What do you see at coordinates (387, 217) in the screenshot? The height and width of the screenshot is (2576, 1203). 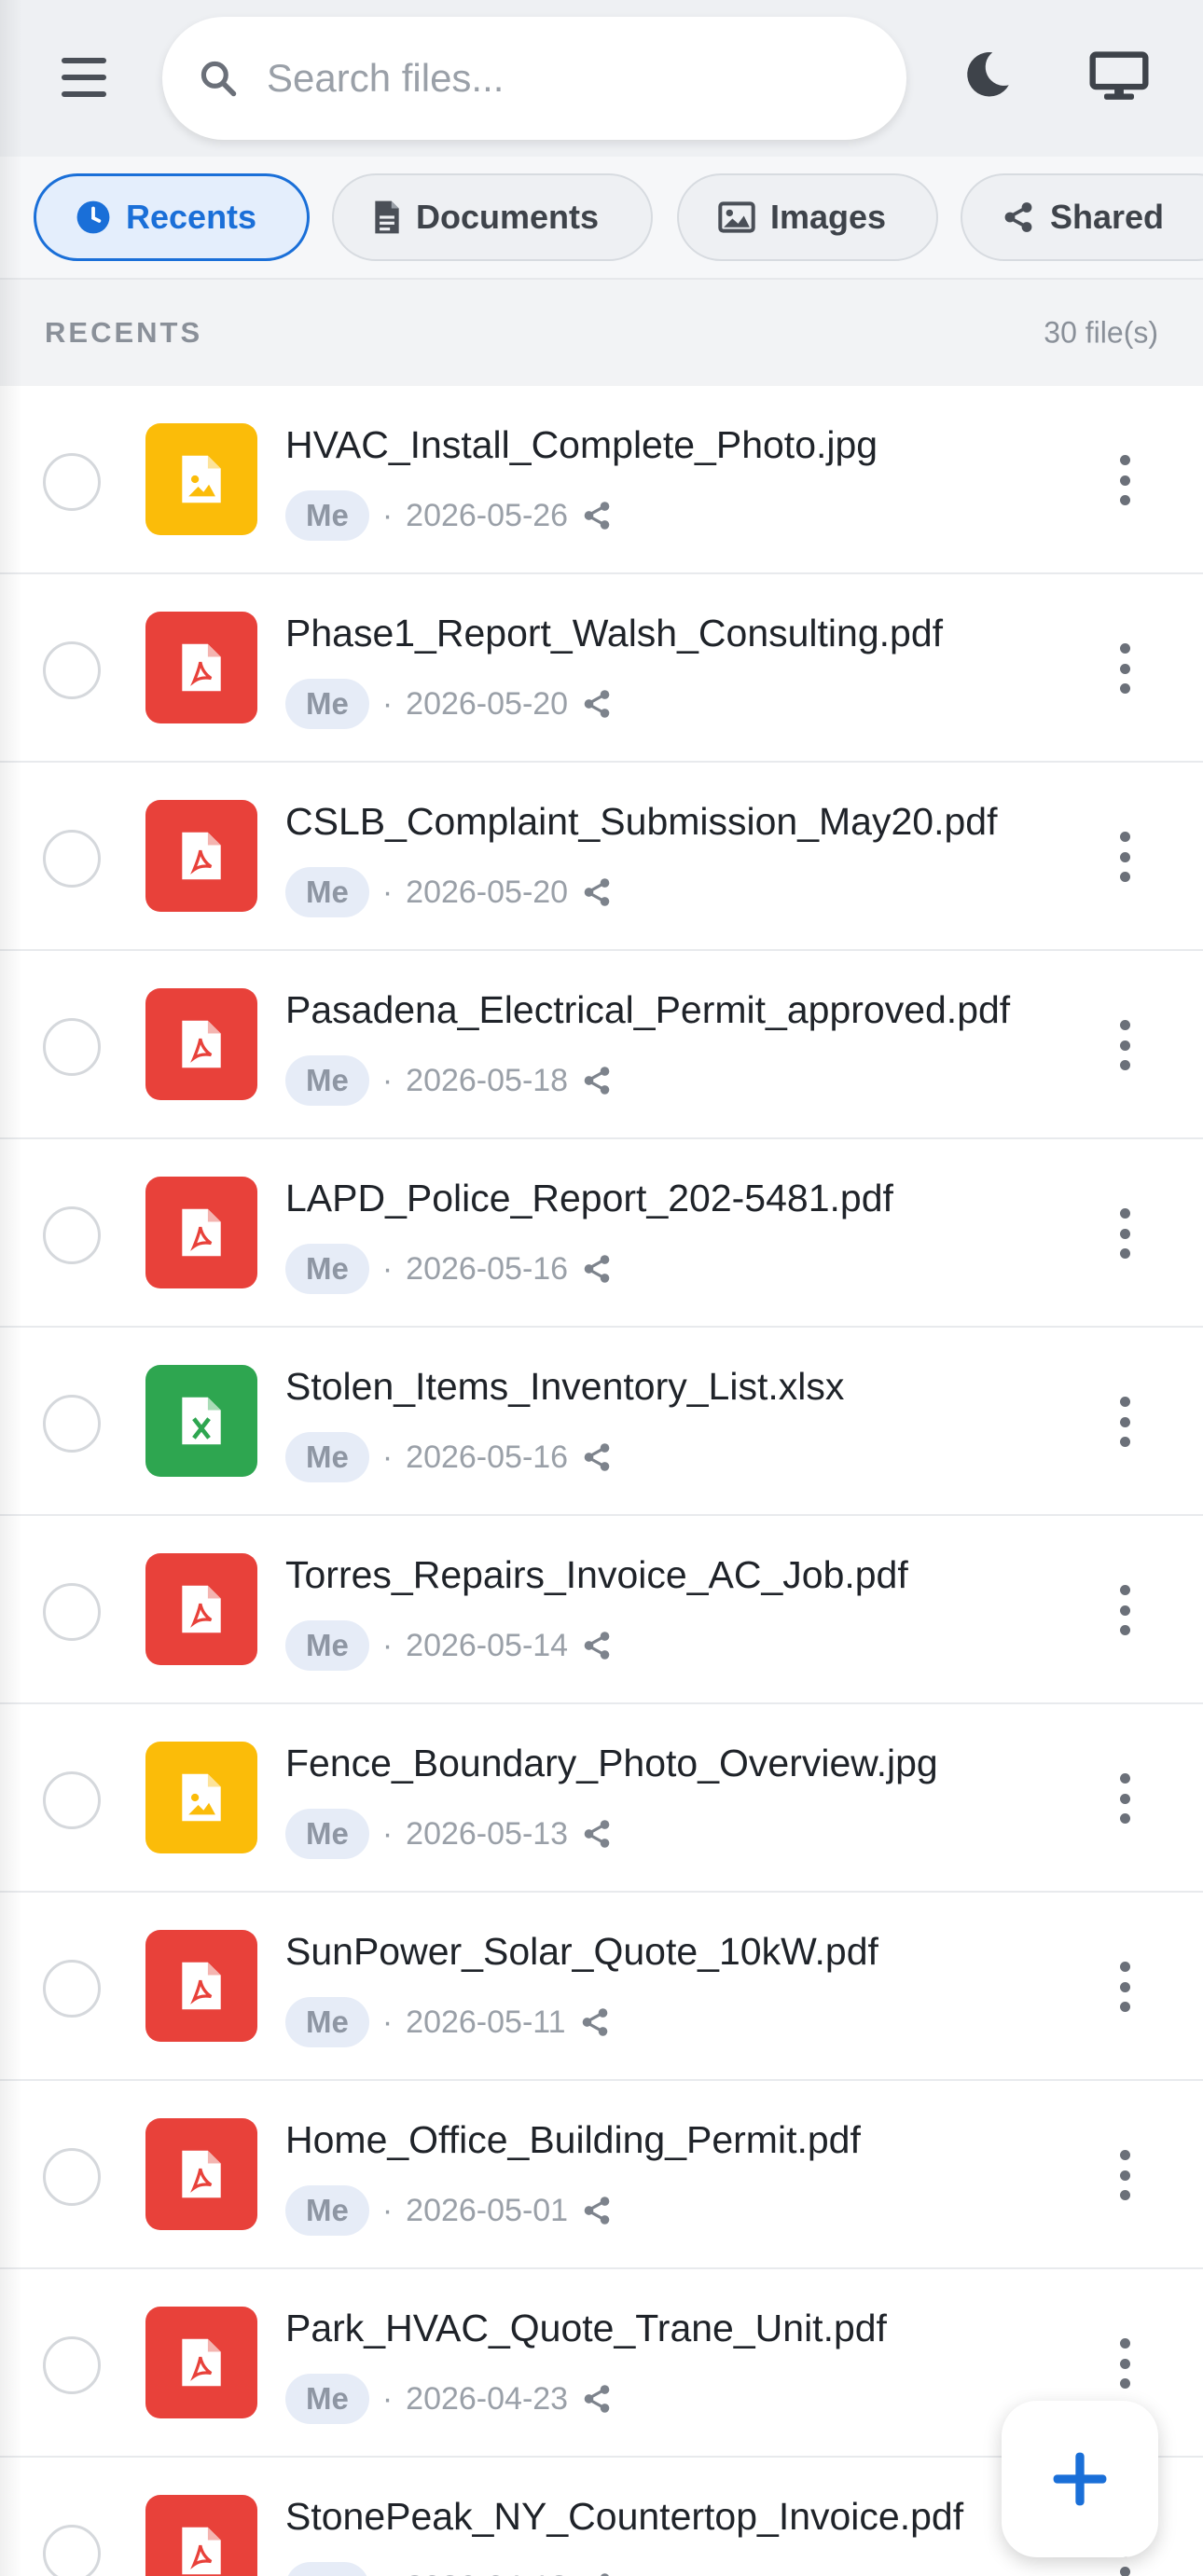 I see `document-icon` at bounding box center [387, 217].